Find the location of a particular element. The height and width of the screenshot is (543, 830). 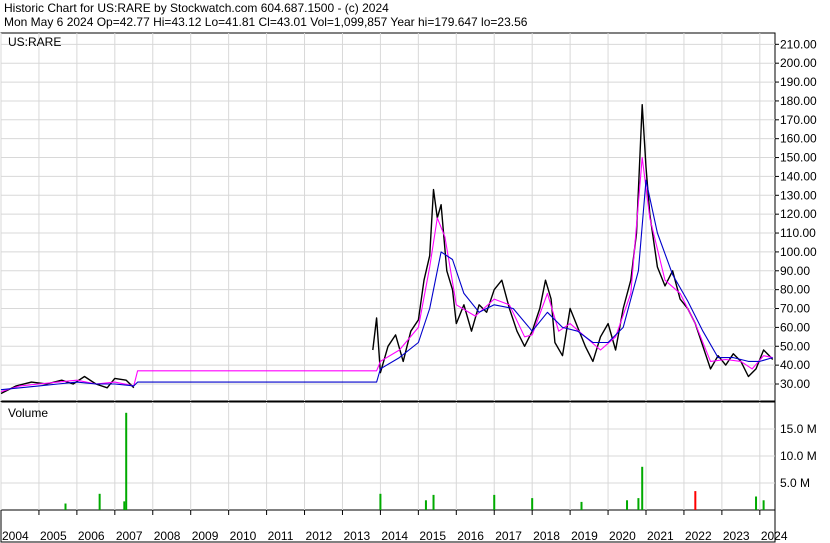

price-tick-label: 50.00 is located at coordinates (795, 346).